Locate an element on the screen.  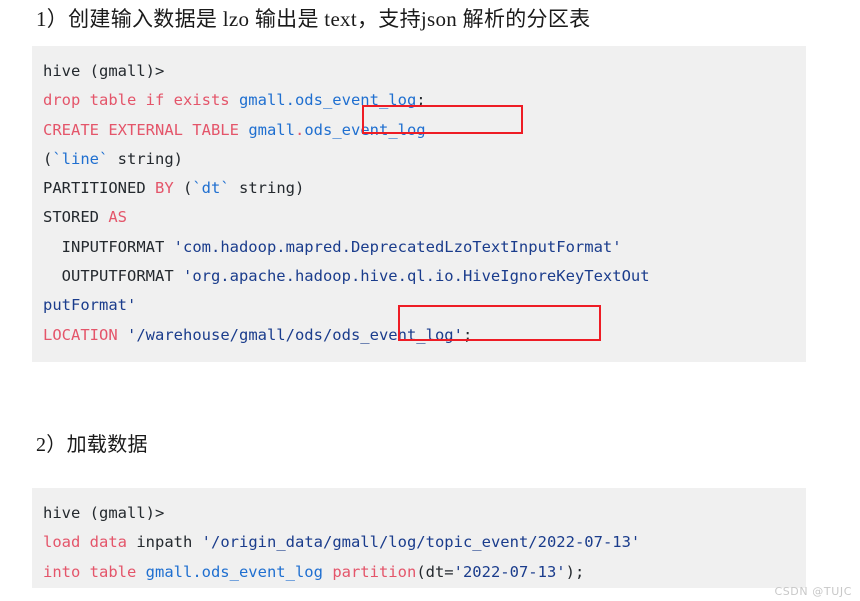
section-heading-1: 1）创建输入数据是 lzo 输出是 text，支持json 解析的分区表 is located at coordinates (313, 19).